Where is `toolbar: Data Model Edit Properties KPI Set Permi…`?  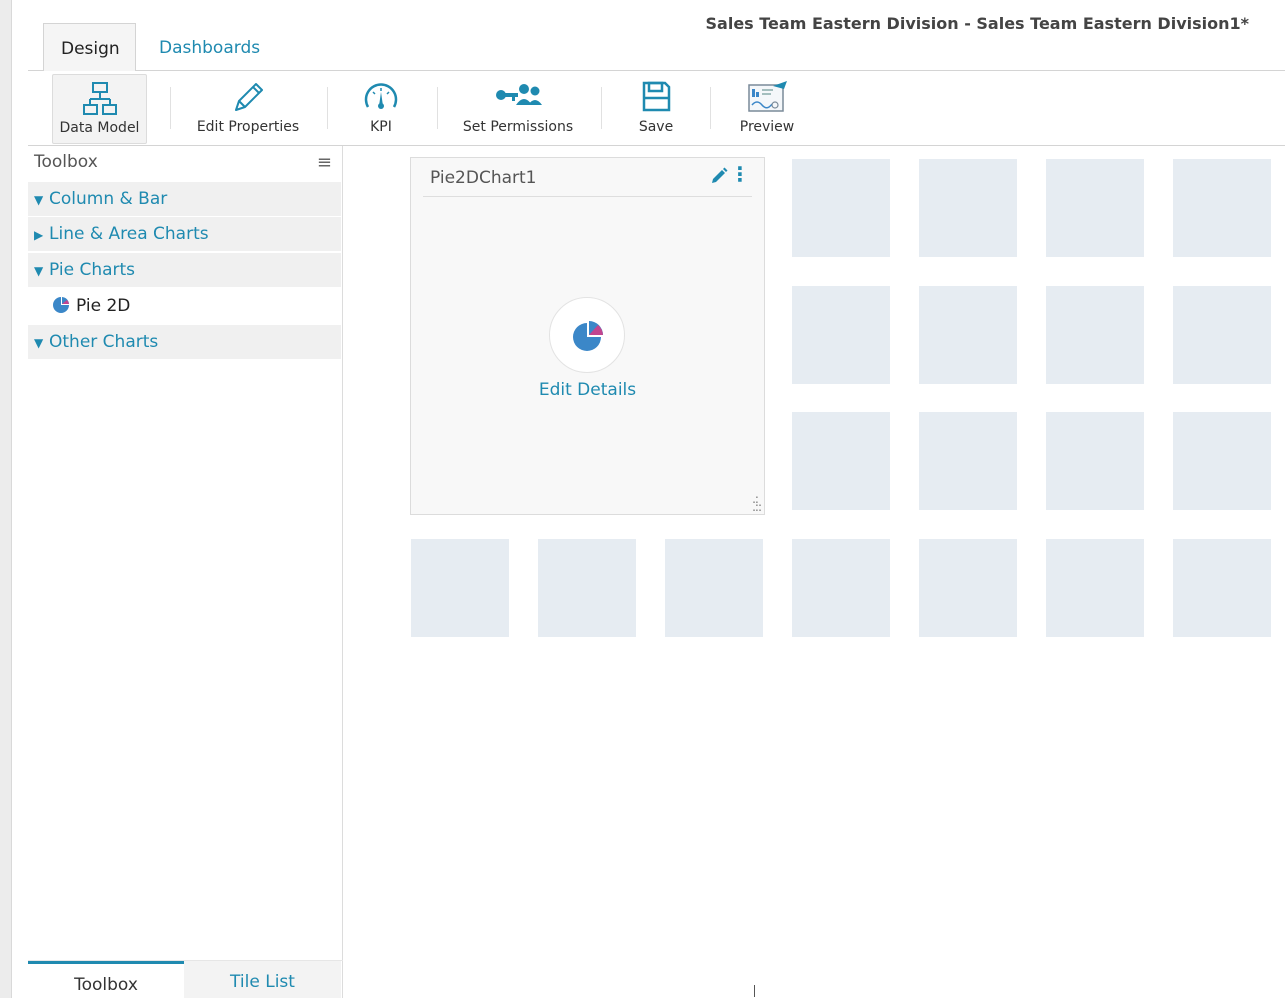
toolbar: Data Model Edit Properties KPI Set Permi… is located at coordinates (656, 108).